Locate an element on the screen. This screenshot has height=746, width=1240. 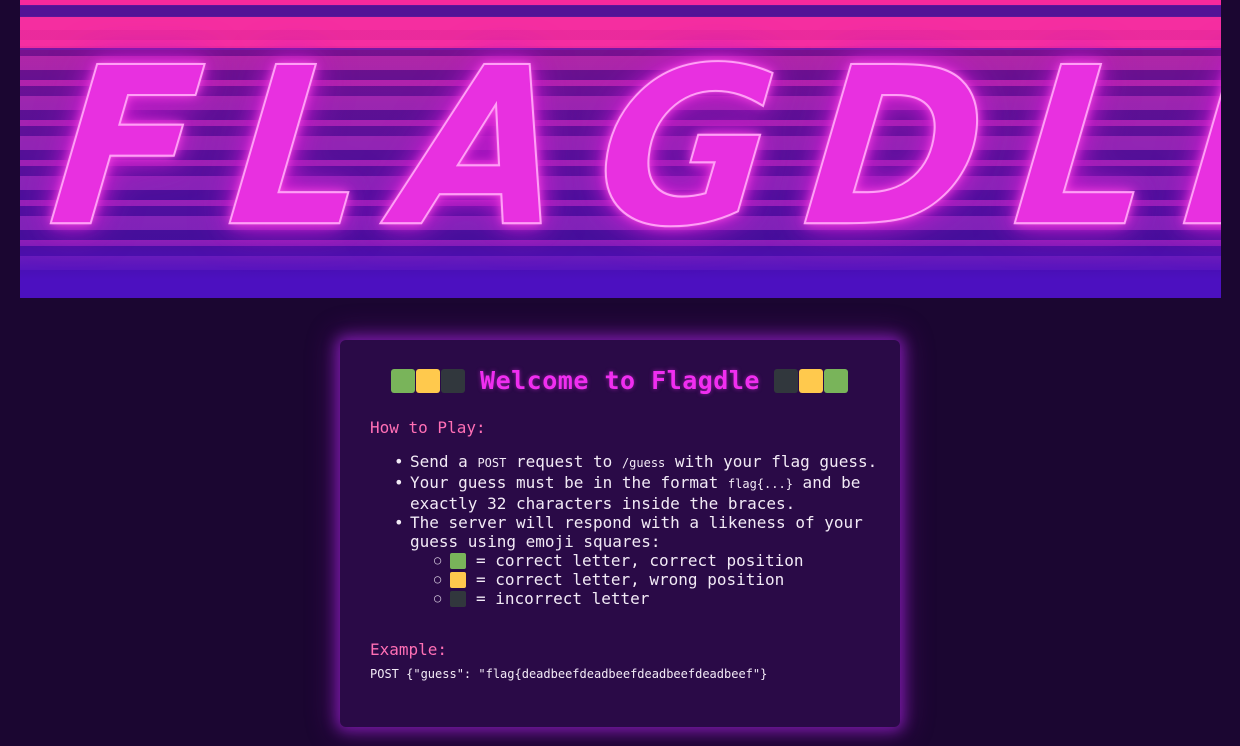
page-title: Welcome to Flagdle is located at coordinates (620, 380).